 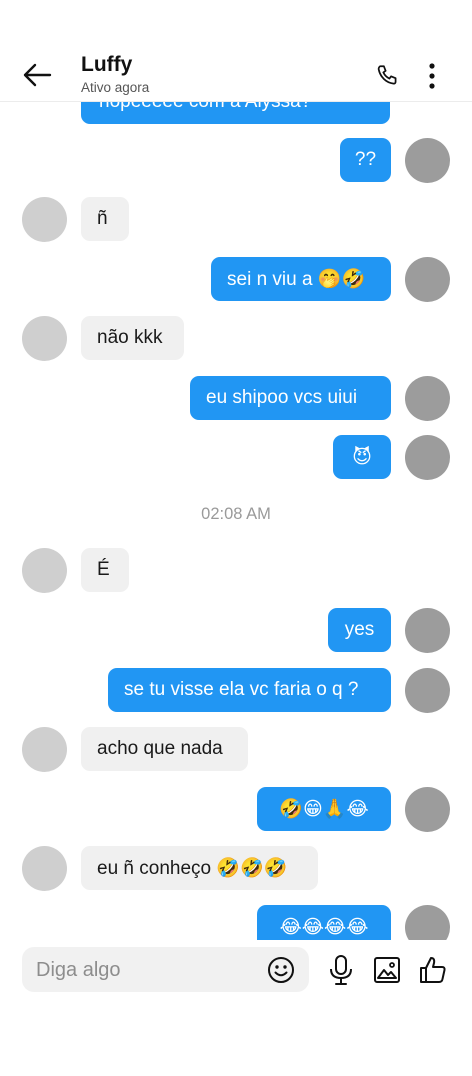 I want to click on smiley-icon, so click(x=281, y=970).